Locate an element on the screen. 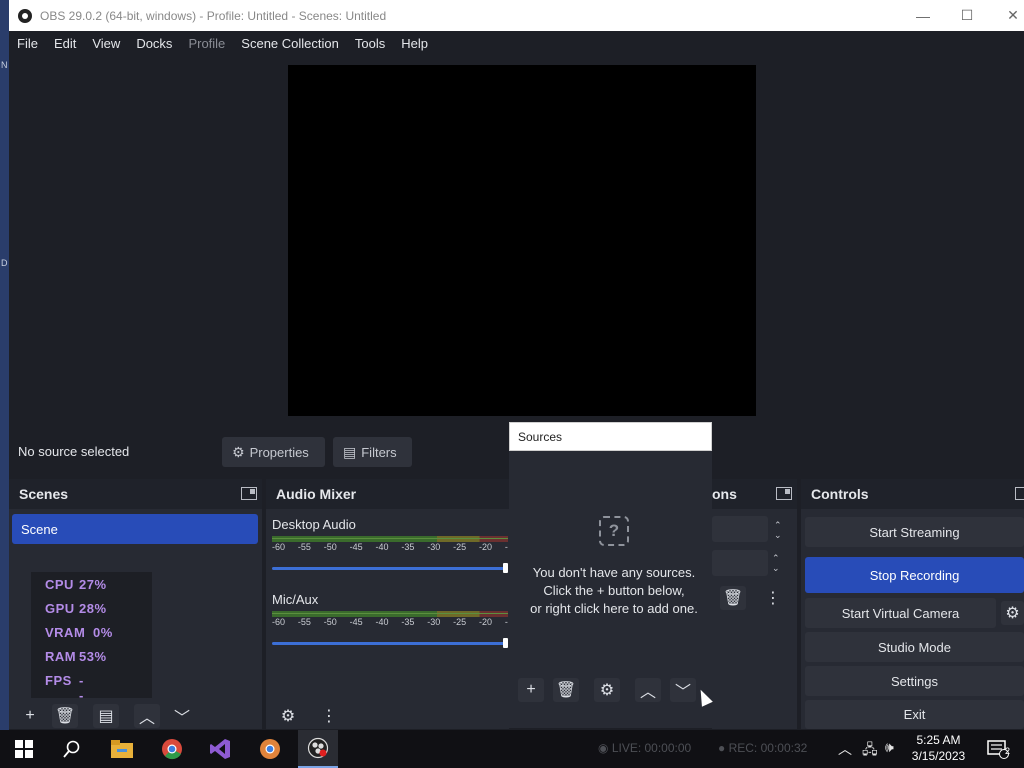 This screenshot has height=768, width=1024. scene-up-button: ︿ is located at coordinates (147, 716).